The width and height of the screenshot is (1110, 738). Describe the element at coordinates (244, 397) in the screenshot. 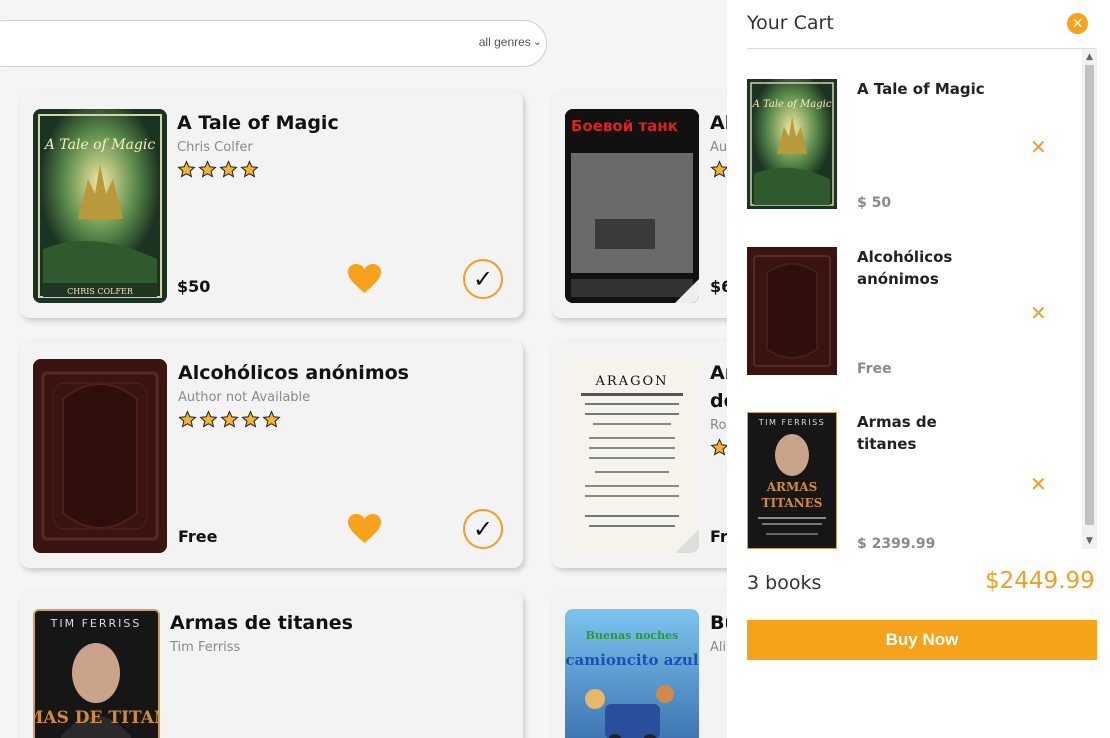

I see `book-author: Author not Available` at that location.